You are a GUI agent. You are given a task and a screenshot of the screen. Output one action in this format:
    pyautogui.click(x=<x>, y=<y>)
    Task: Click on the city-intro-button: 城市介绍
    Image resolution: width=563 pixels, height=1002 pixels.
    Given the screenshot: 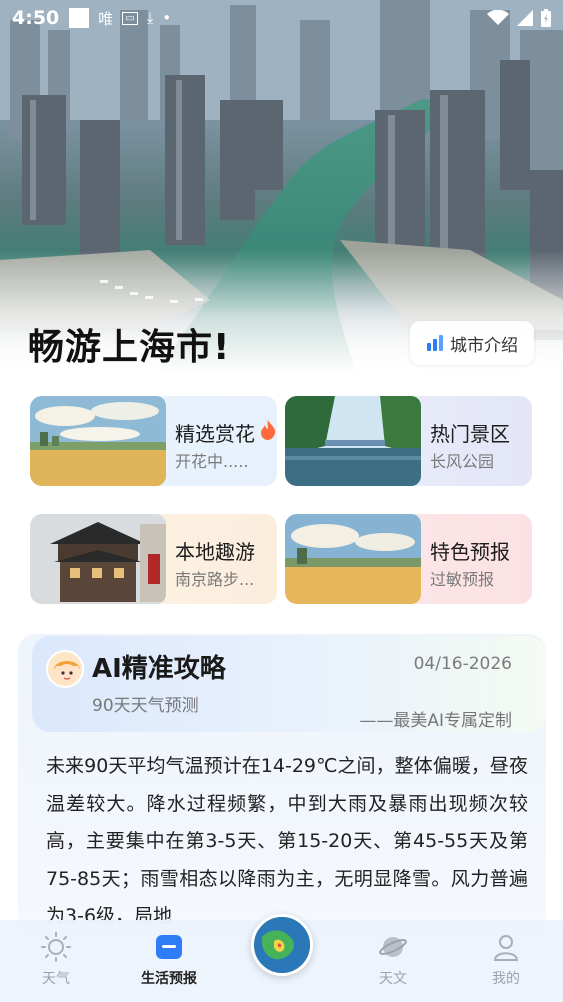 What is the action you would take?
    pyautogui.click(x=472, y=343)
    